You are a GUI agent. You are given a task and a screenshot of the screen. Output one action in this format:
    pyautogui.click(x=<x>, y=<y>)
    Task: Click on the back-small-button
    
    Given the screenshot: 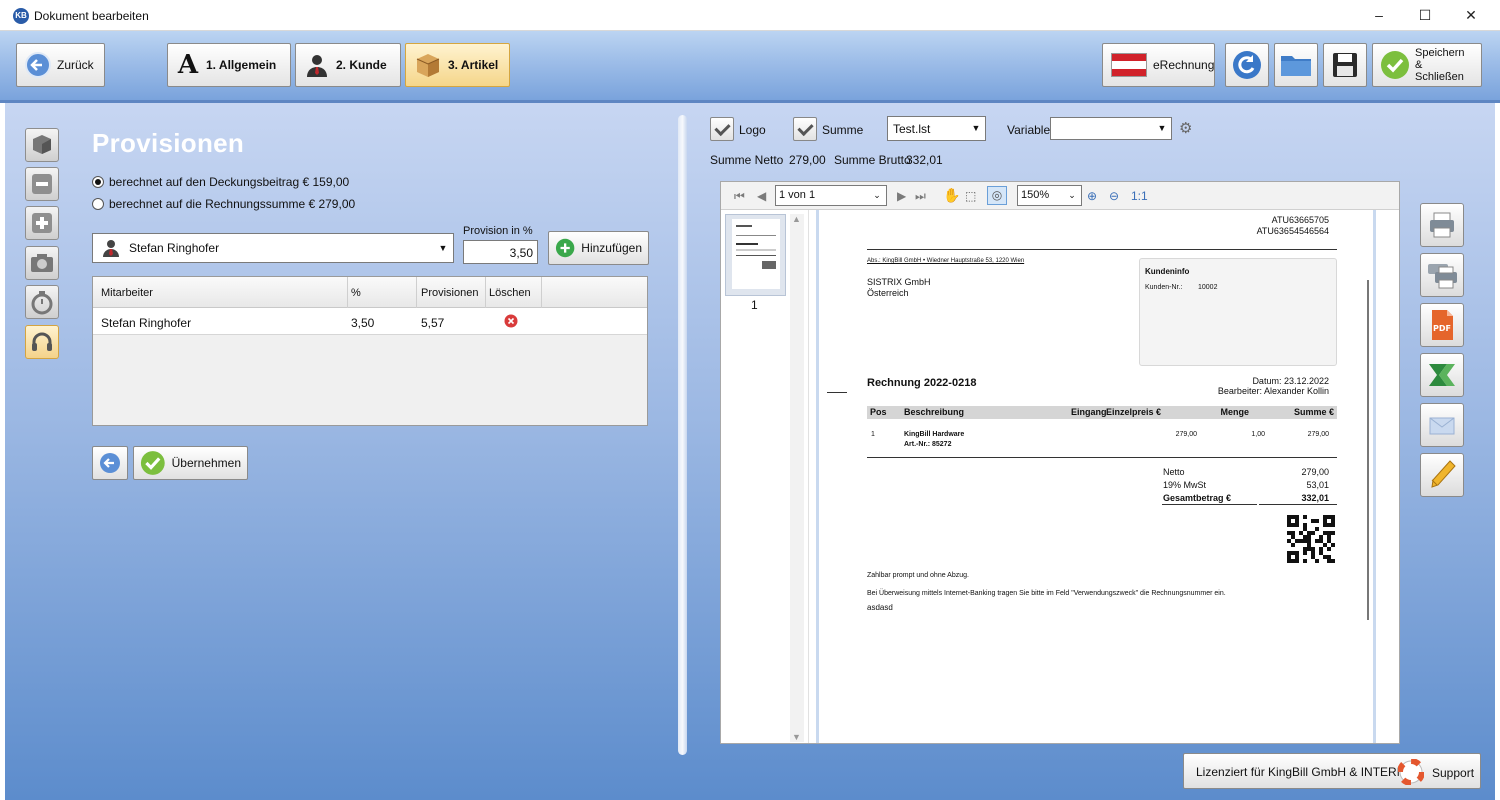 What is the action you would take?
    pyautogui.click(x=110, y=463)
    